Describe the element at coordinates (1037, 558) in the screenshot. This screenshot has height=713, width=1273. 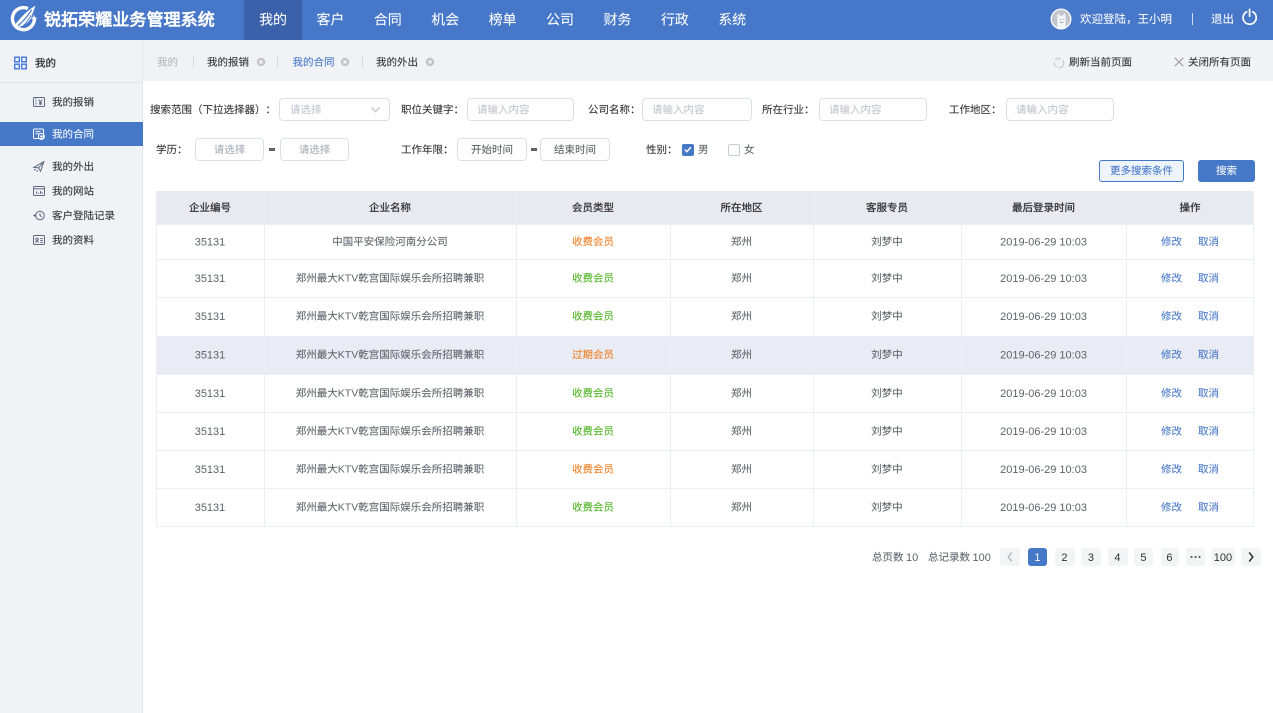
I see `svg-text: 1` at that location.